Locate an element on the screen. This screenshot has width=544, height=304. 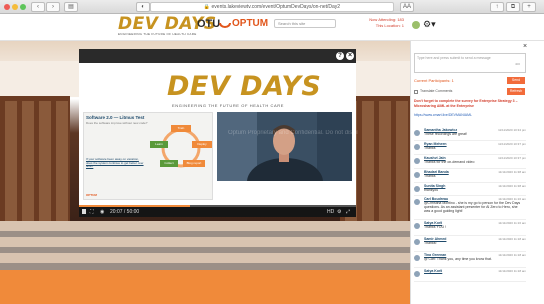
close-sidebar-icon: × is located at coordinates (525, 46).